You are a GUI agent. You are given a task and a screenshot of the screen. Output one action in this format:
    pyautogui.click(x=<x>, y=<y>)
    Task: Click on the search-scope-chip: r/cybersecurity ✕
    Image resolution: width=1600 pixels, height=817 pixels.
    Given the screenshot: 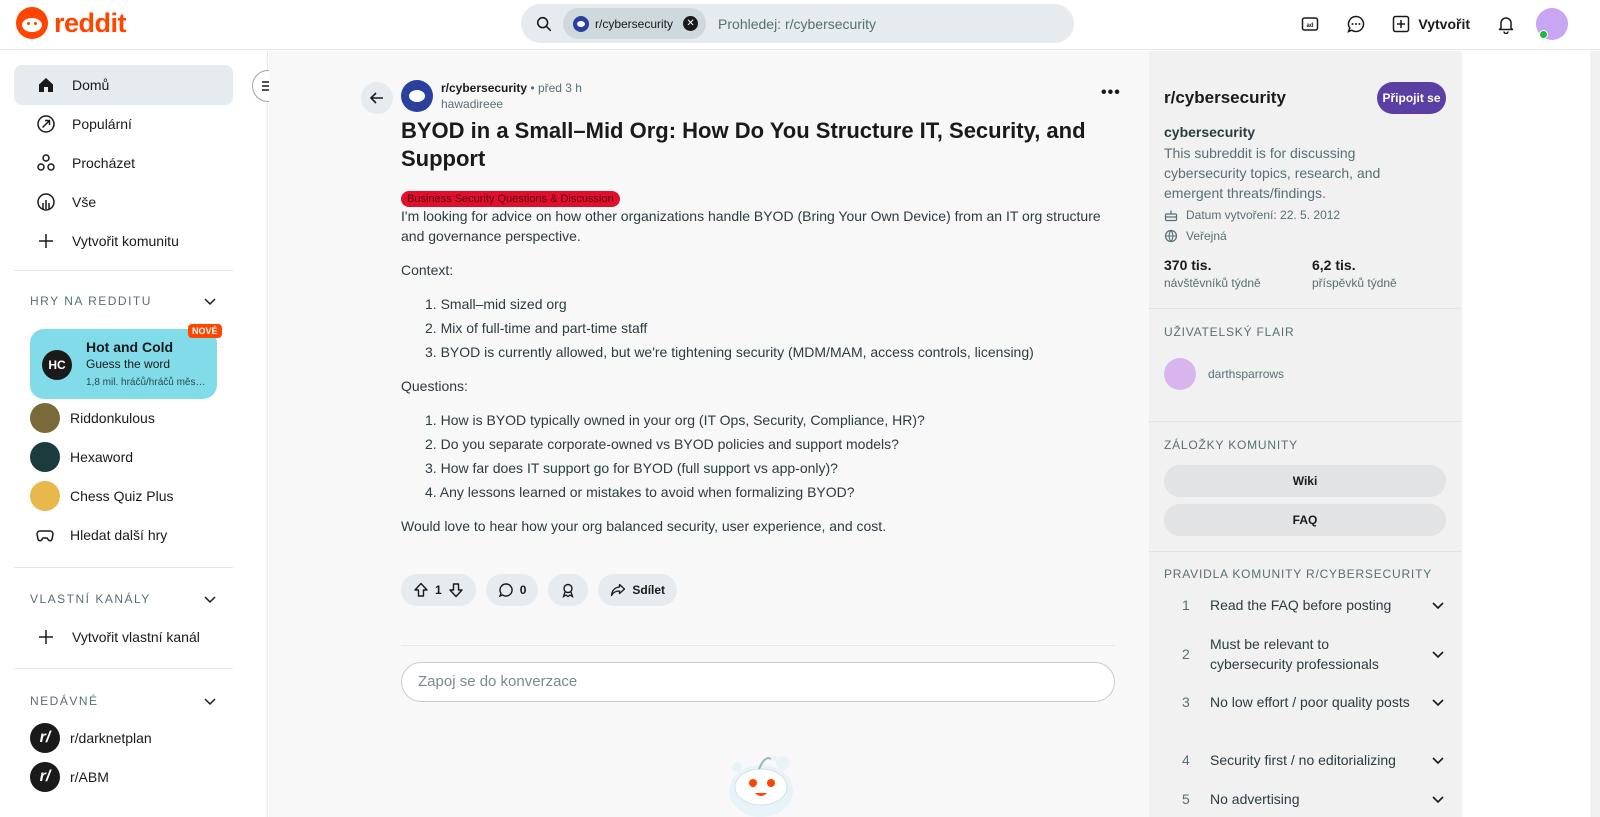 What is the action you would take?
    pyautogui.click(x=635, y=23)
    